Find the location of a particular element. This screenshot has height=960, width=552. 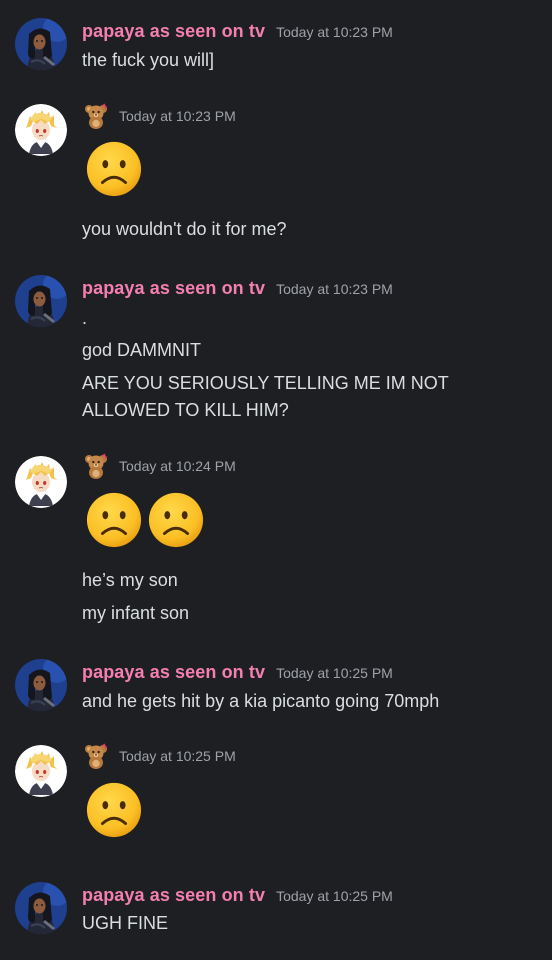

message-text: god DAMMNIT is located at coordinates (142, 350).